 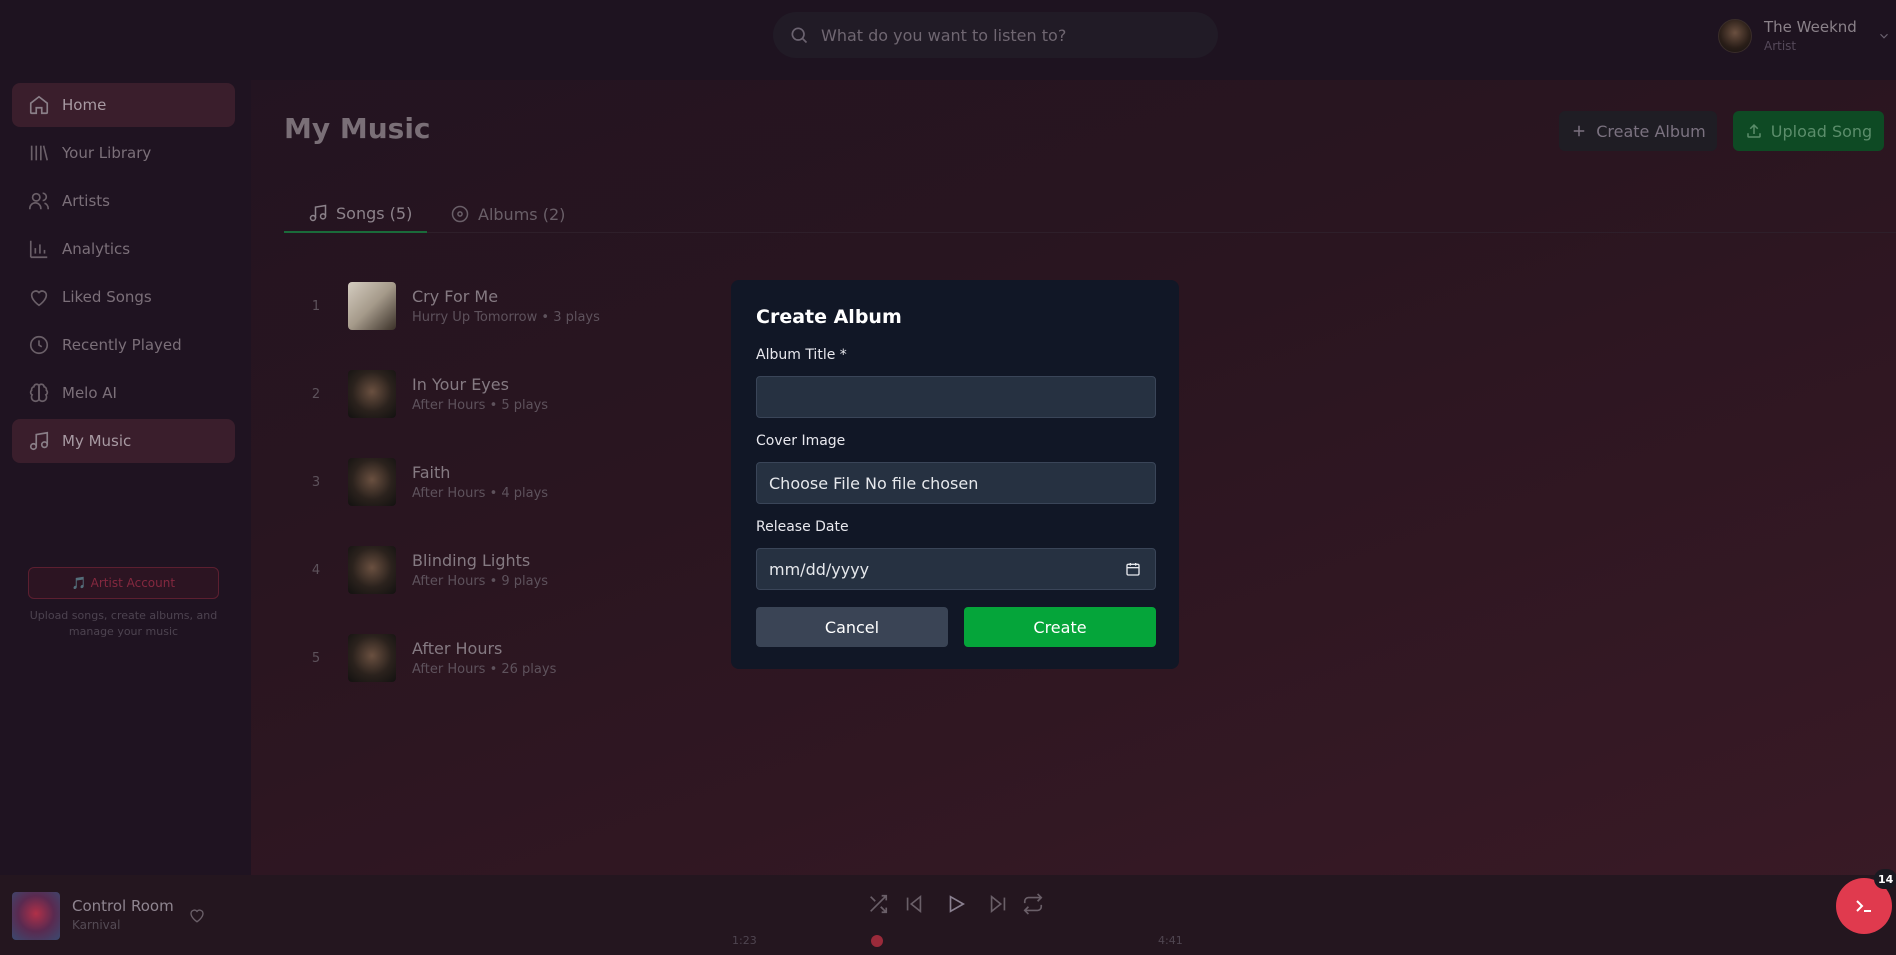 I want to click on plus-icon, so click(x=1579, y=131).